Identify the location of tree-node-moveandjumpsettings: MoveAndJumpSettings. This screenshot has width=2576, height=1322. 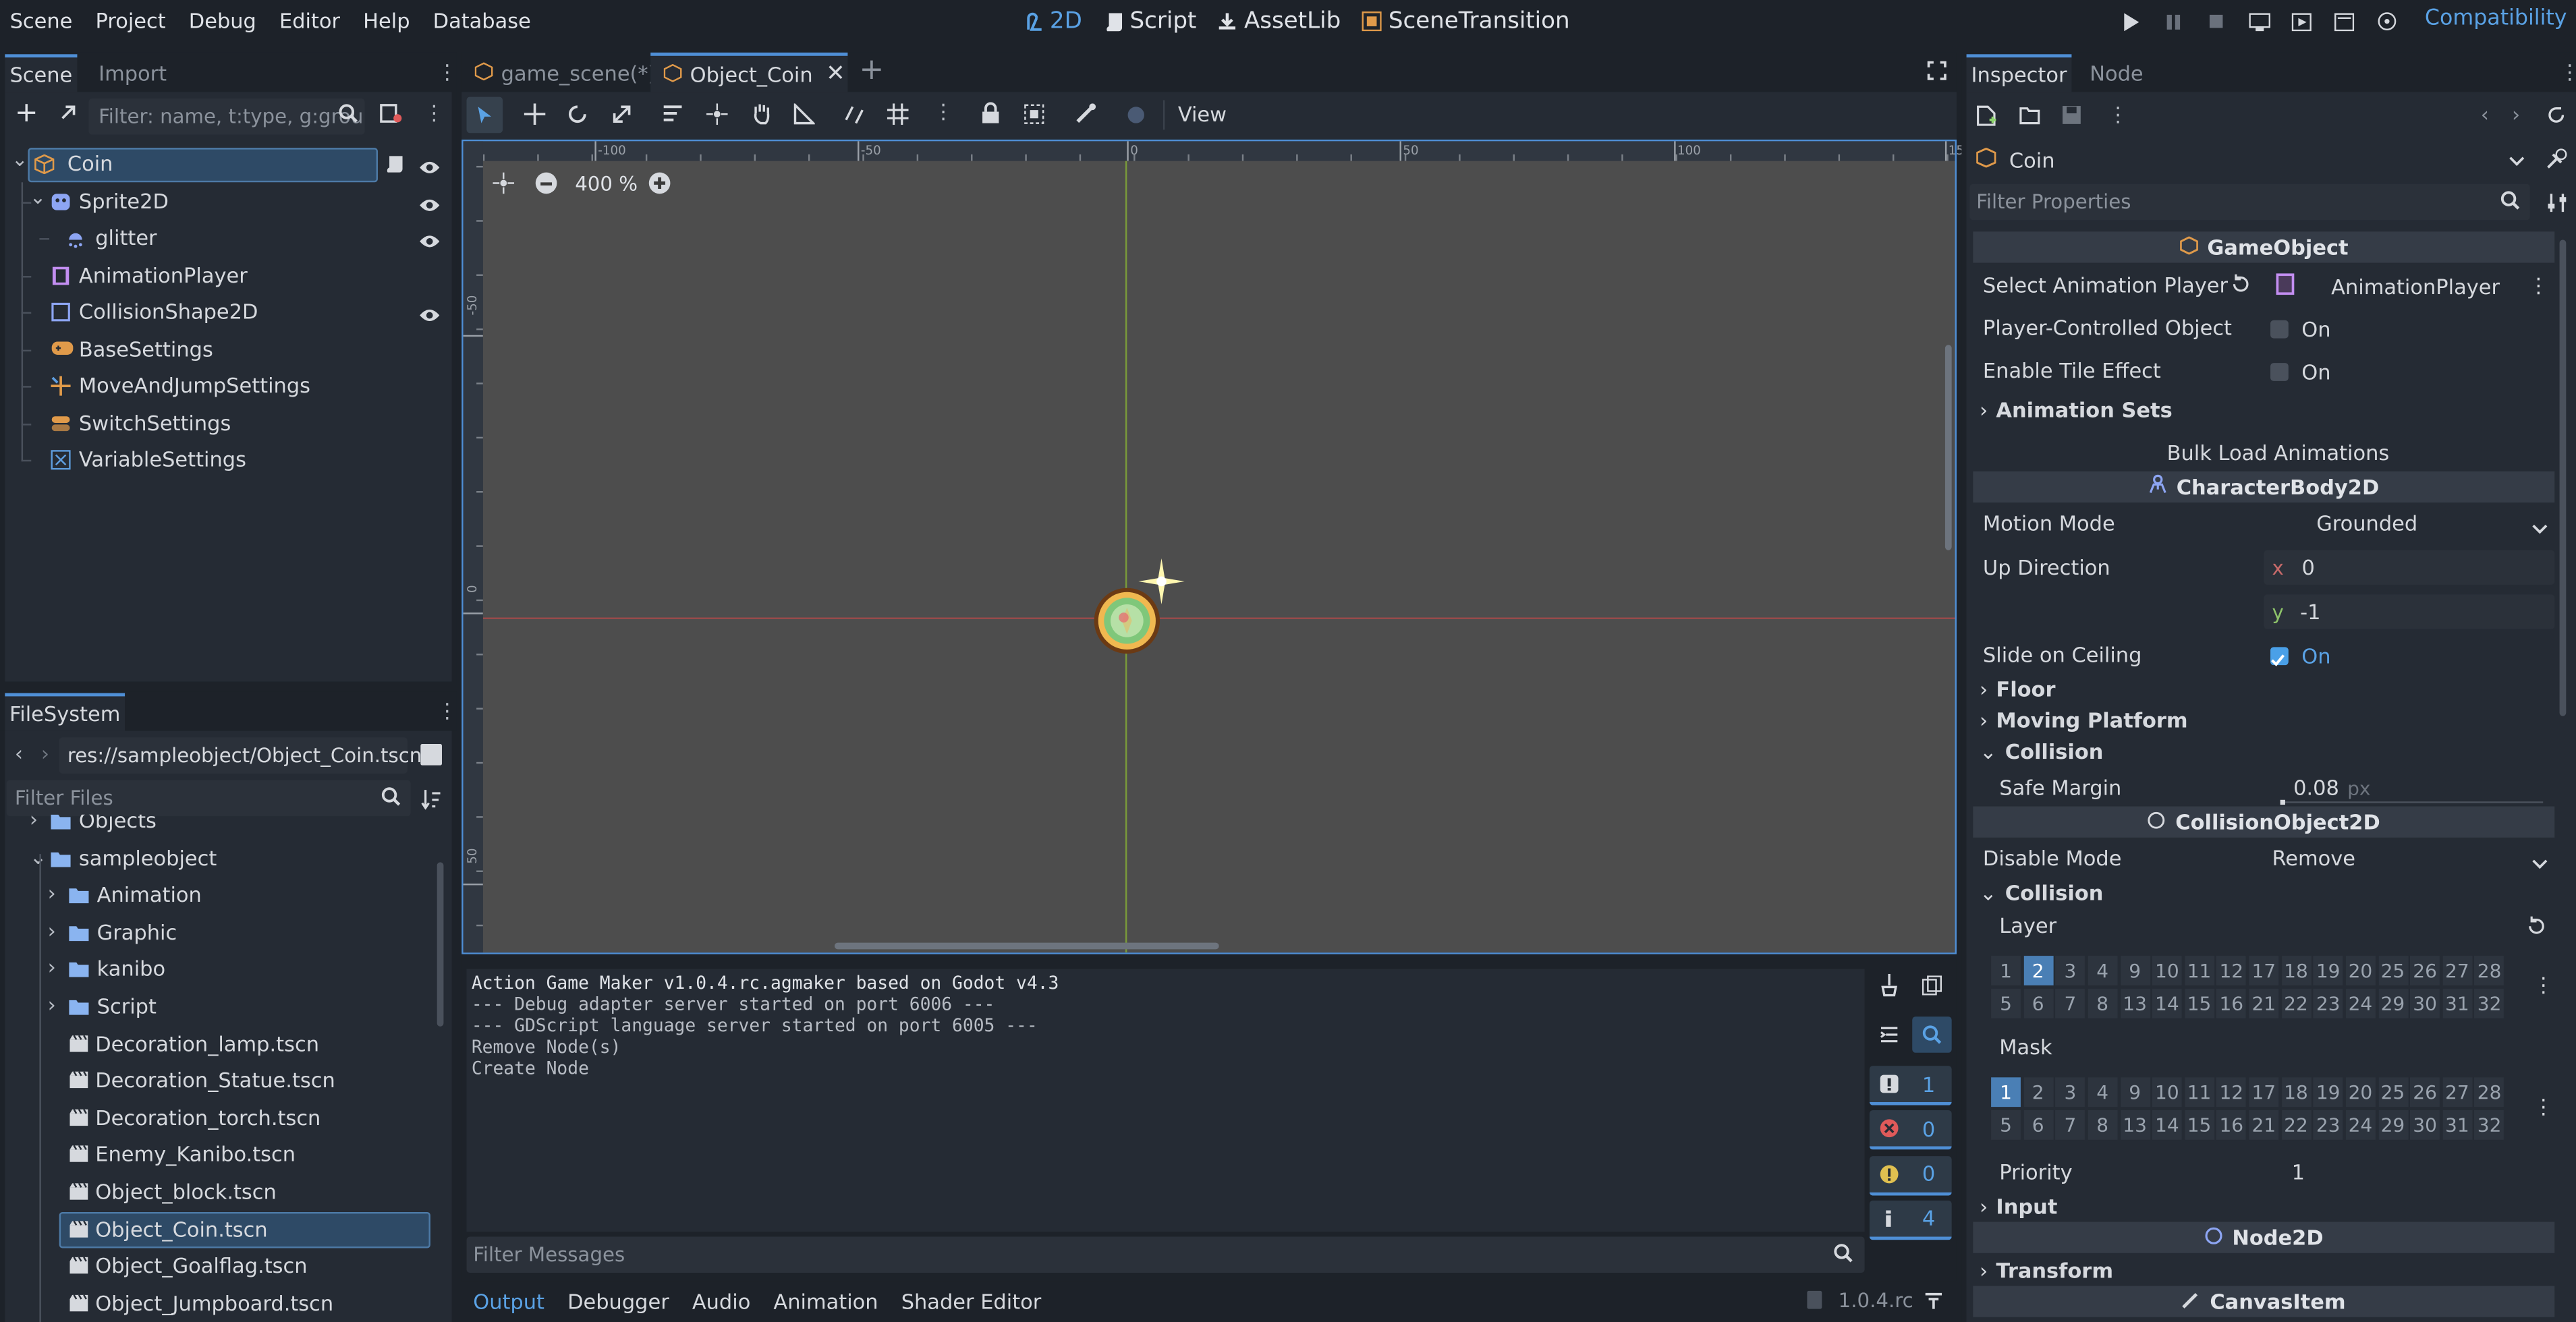
(228, 386).